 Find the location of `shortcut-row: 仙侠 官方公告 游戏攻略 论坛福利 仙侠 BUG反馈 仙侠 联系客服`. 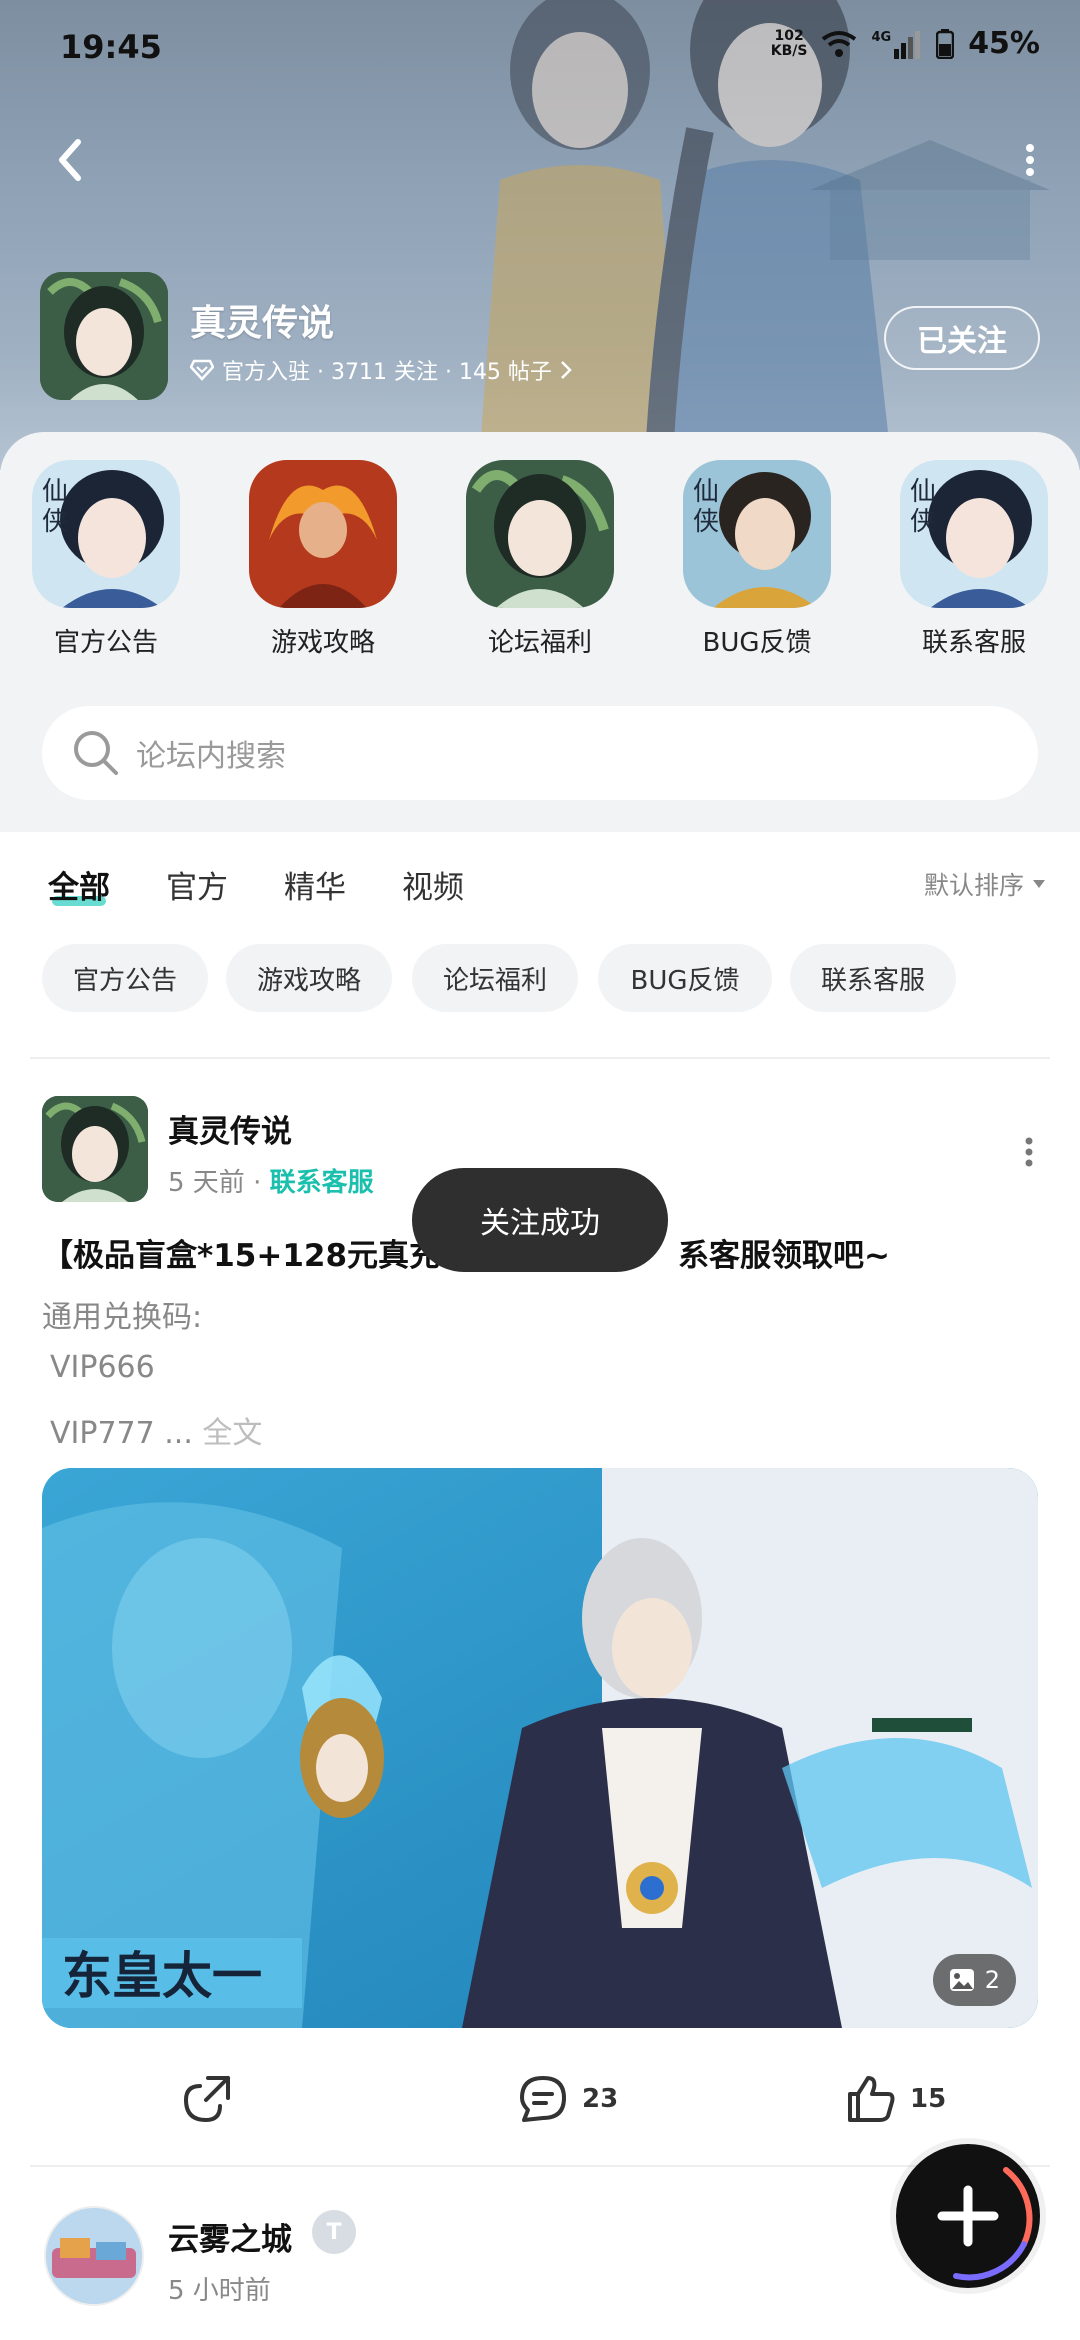

shortcut-row: 仙侠 官方公告 游戏攻略 论坛福利 仙侠 BUG反馈 仙侠 联系客服 is located at coordinates (540, 565).